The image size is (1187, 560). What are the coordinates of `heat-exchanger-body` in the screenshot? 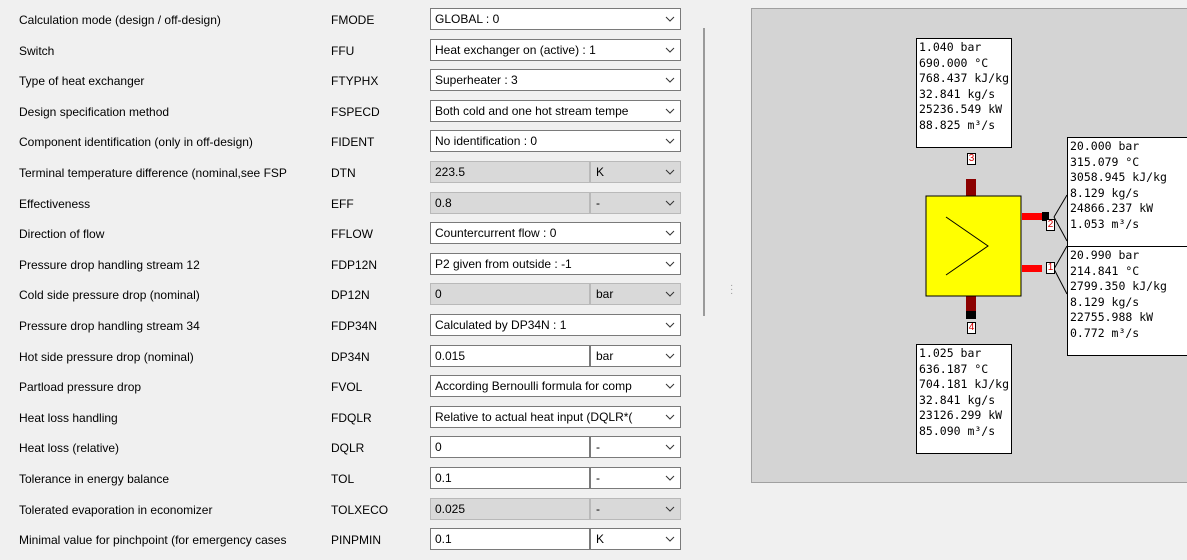 It's located at (973, 246).